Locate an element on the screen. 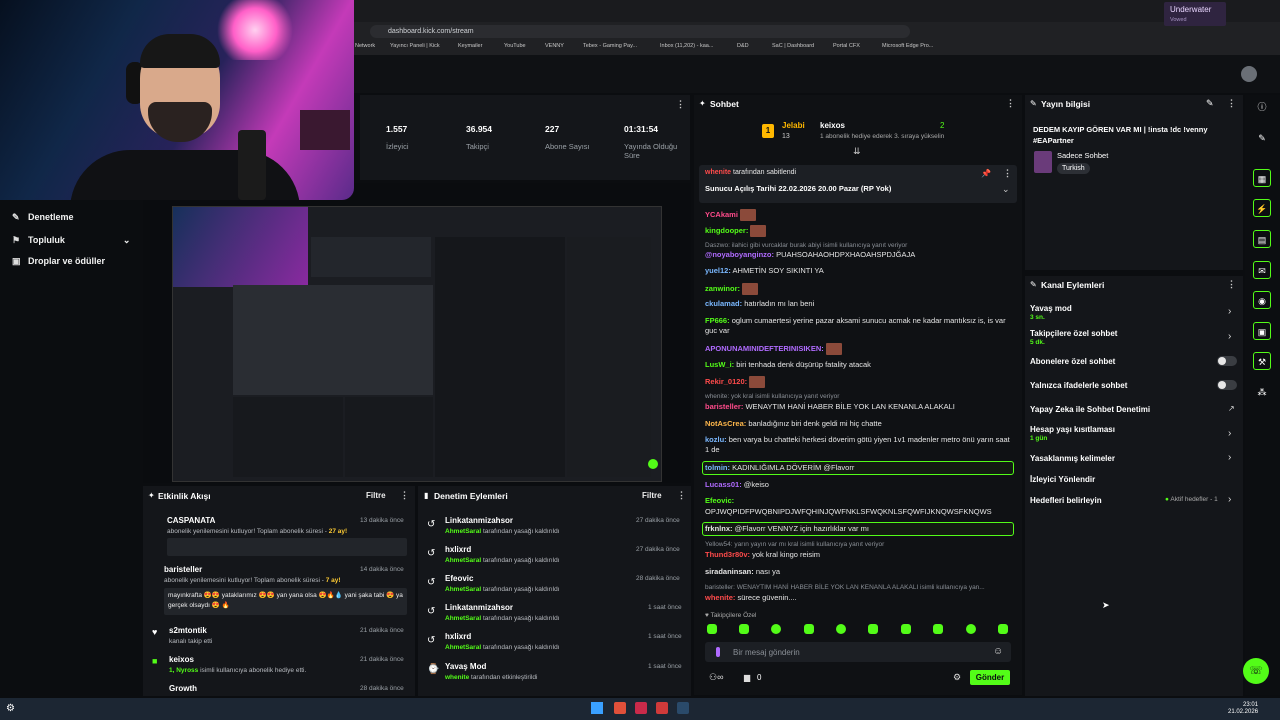 The width and height of the screenshot is (1280, 720). stream-info-more-icon: ⋮ is located at coordinates (1231, 103).